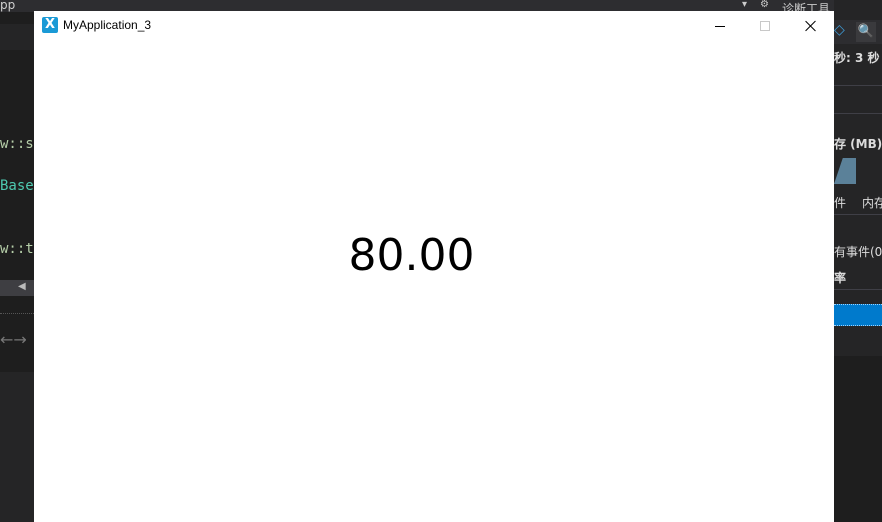 Image resolution: width=882 pixels, height=522 pixels. What do you see at coordinates (17, 447) in the screenshot?
I see `output-panel` at bounding box center [17, 447].